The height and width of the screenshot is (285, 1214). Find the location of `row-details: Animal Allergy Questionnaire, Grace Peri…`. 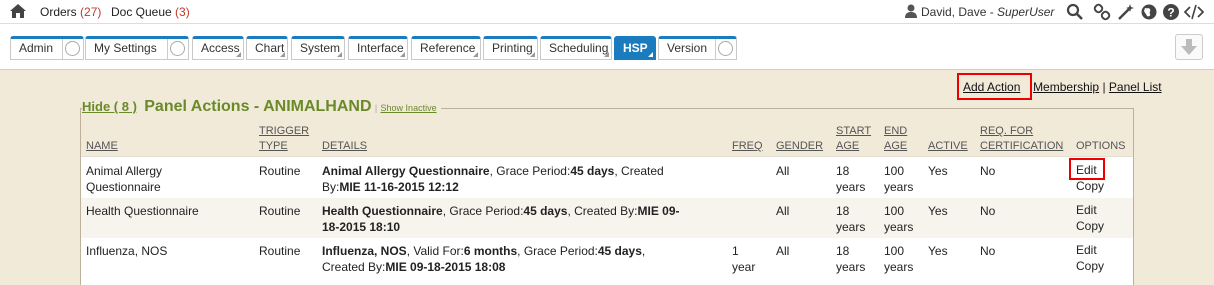

row-details: Animal Allergy Questionnaire, Grace Peri… is located at coordinates (522, 179).